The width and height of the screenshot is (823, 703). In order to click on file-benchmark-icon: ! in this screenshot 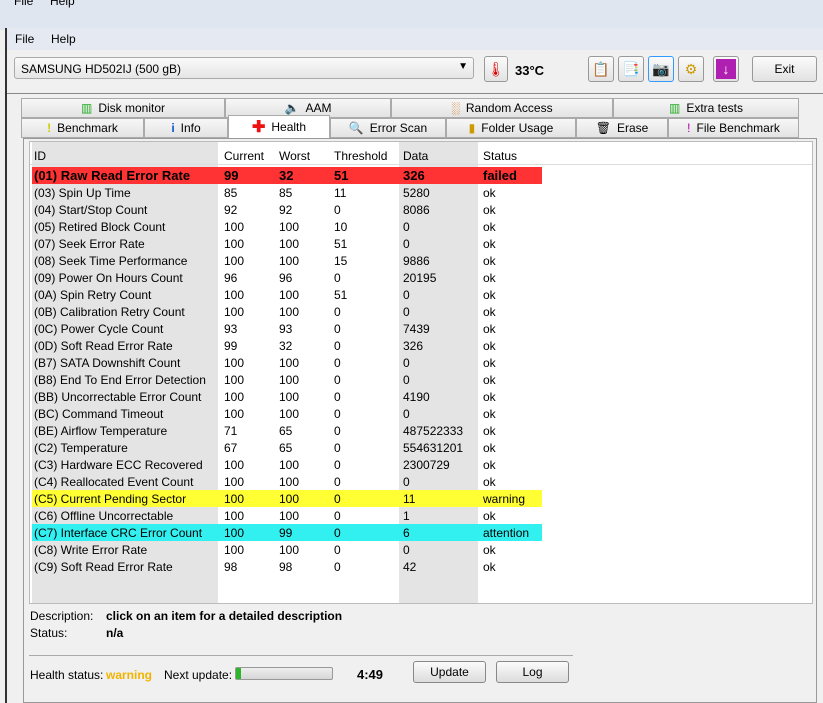, I will do `click(689, 128)`.